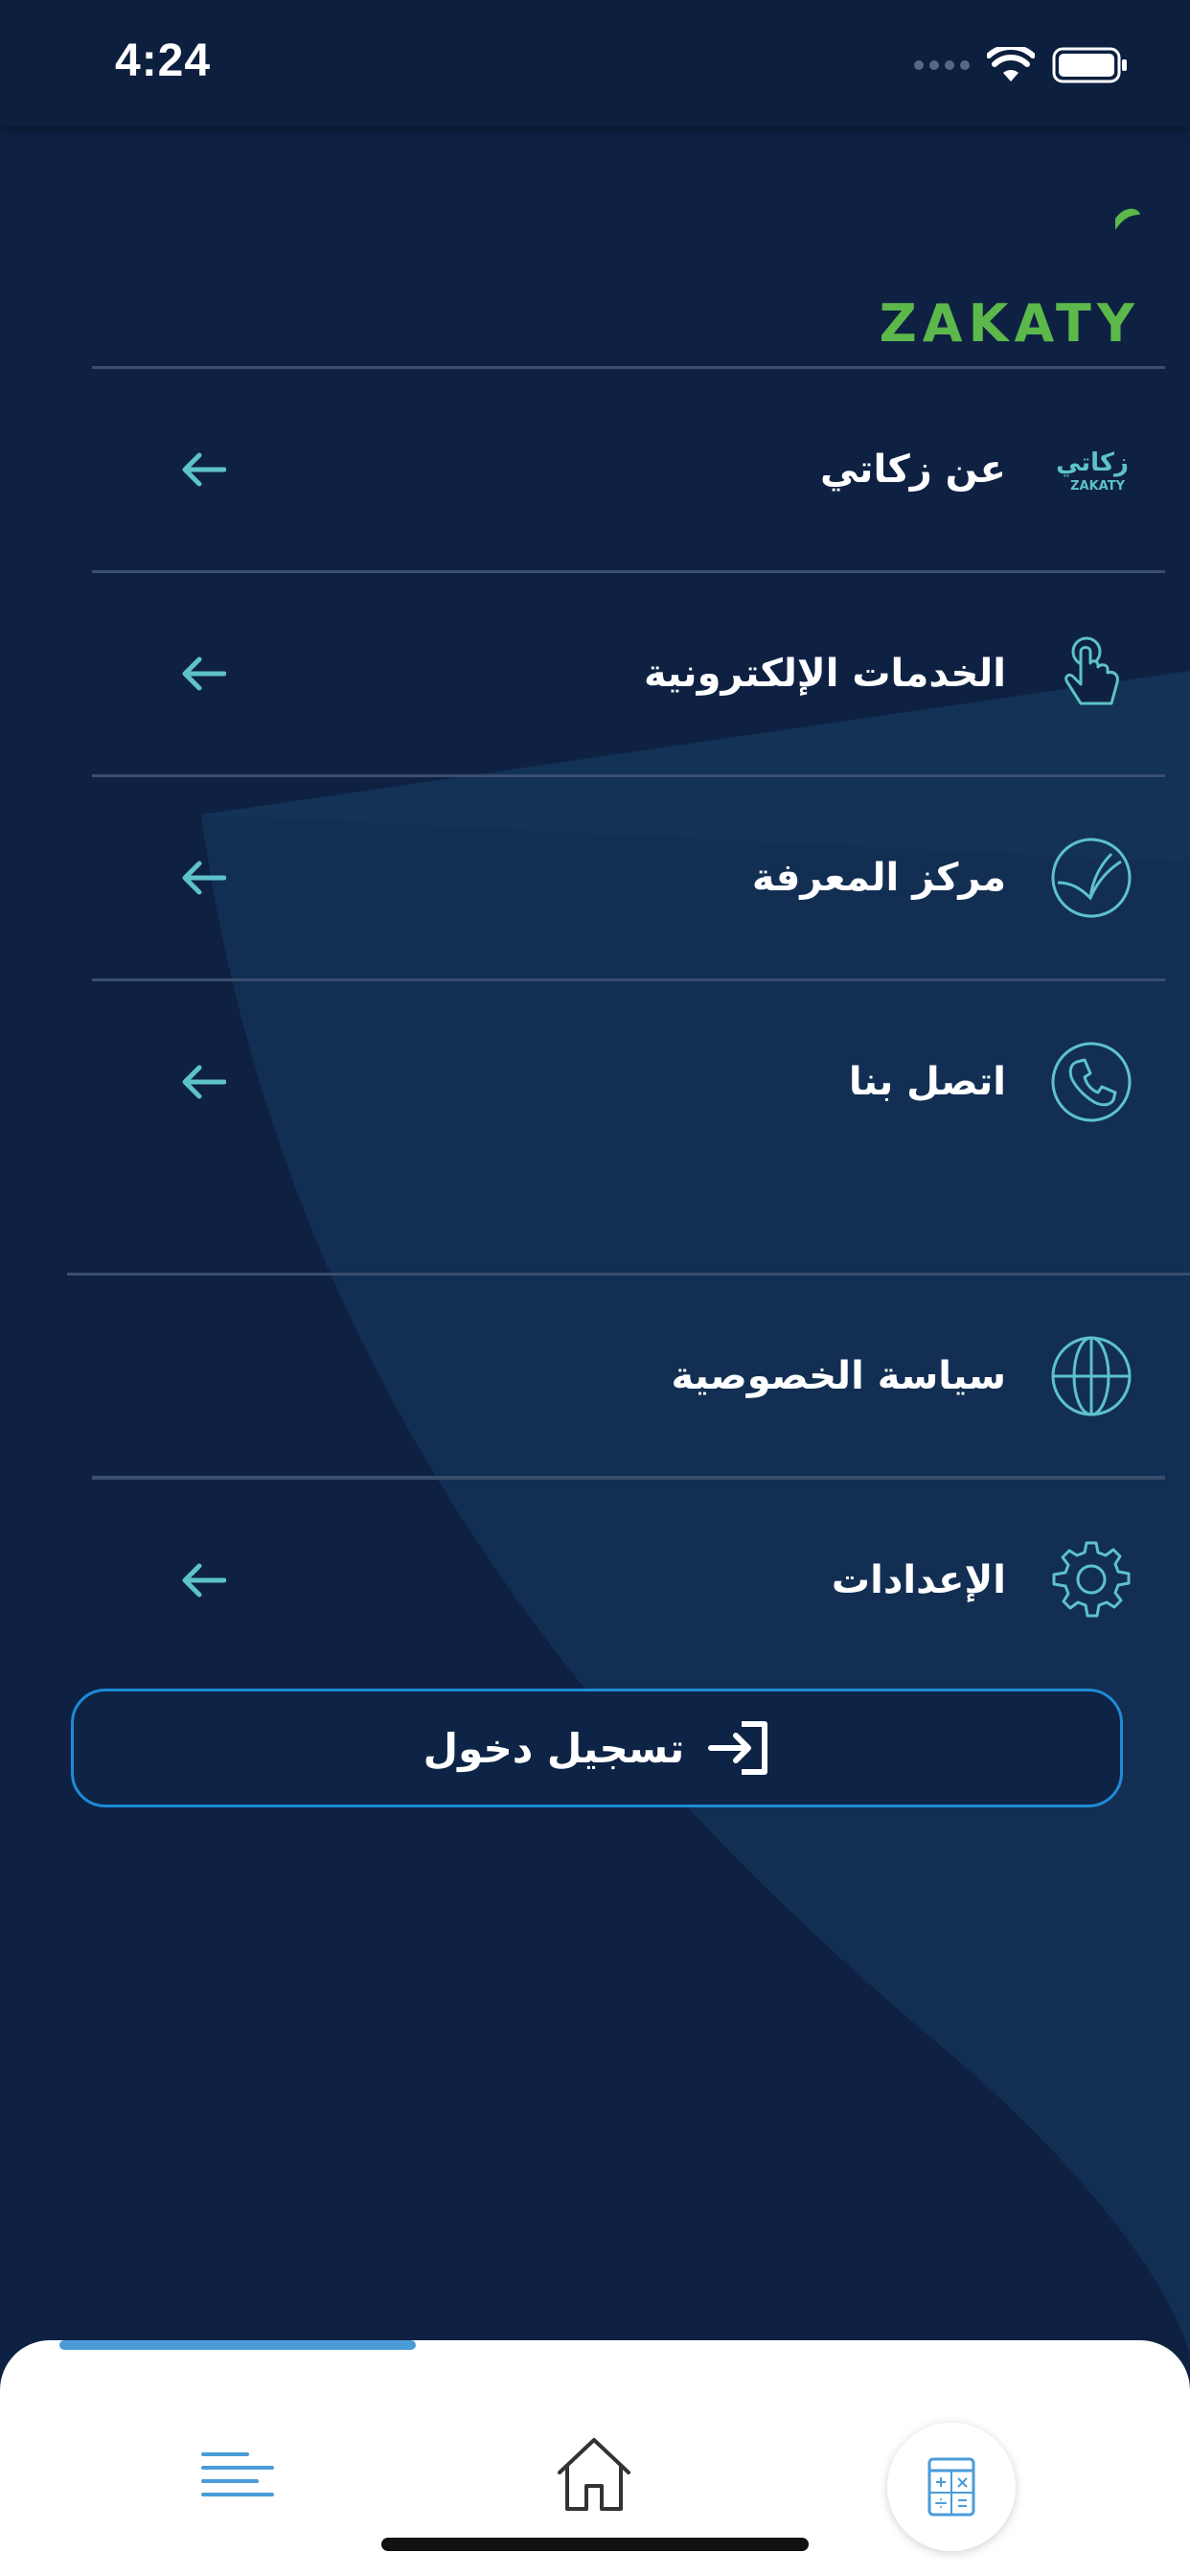 The width and height of the screenshot is (1190, 2576). What do you see at coordinates (1011, 64) in the screenshot?
I see `wifi-icon` at bounding box center [1011, 64].